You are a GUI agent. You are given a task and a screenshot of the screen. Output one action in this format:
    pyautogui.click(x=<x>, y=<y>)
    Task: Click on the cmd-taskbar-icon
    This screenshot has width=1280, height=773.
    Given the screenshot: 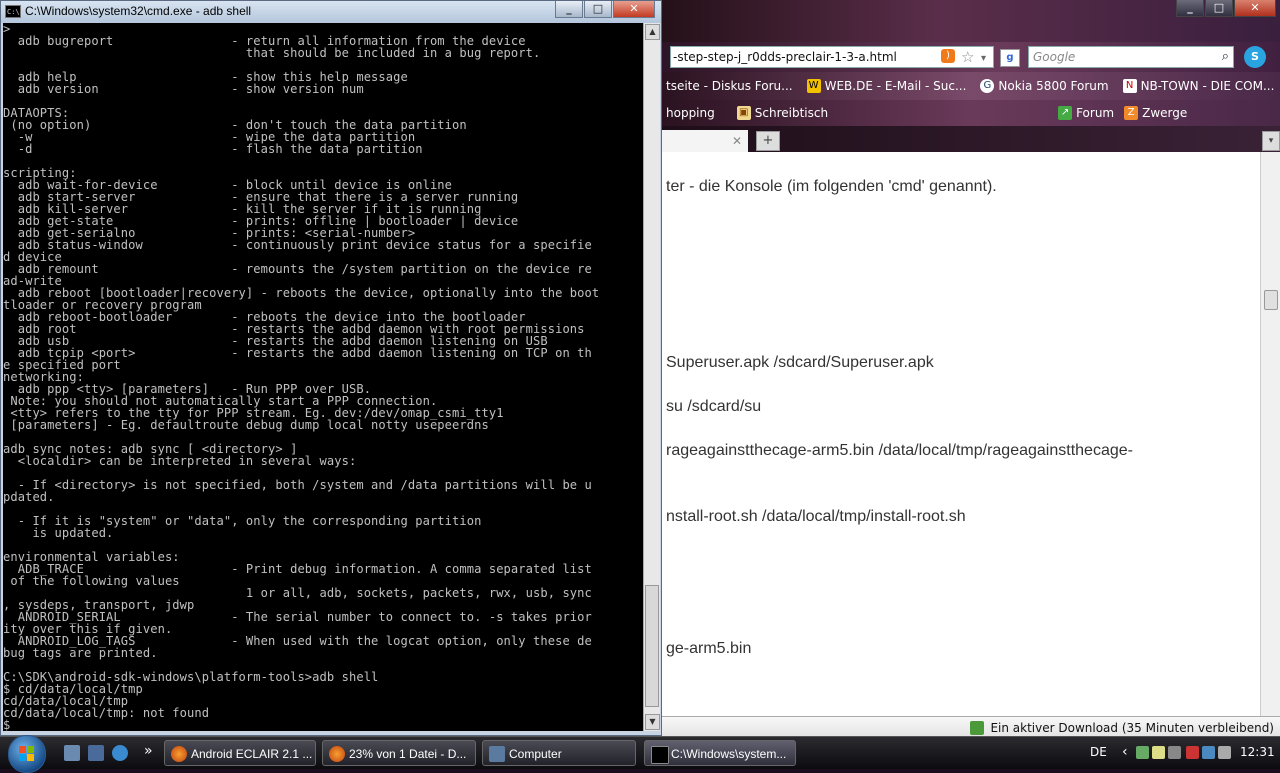 What is the action you would take?
    pyautogui.click(x=660, y=755)
    